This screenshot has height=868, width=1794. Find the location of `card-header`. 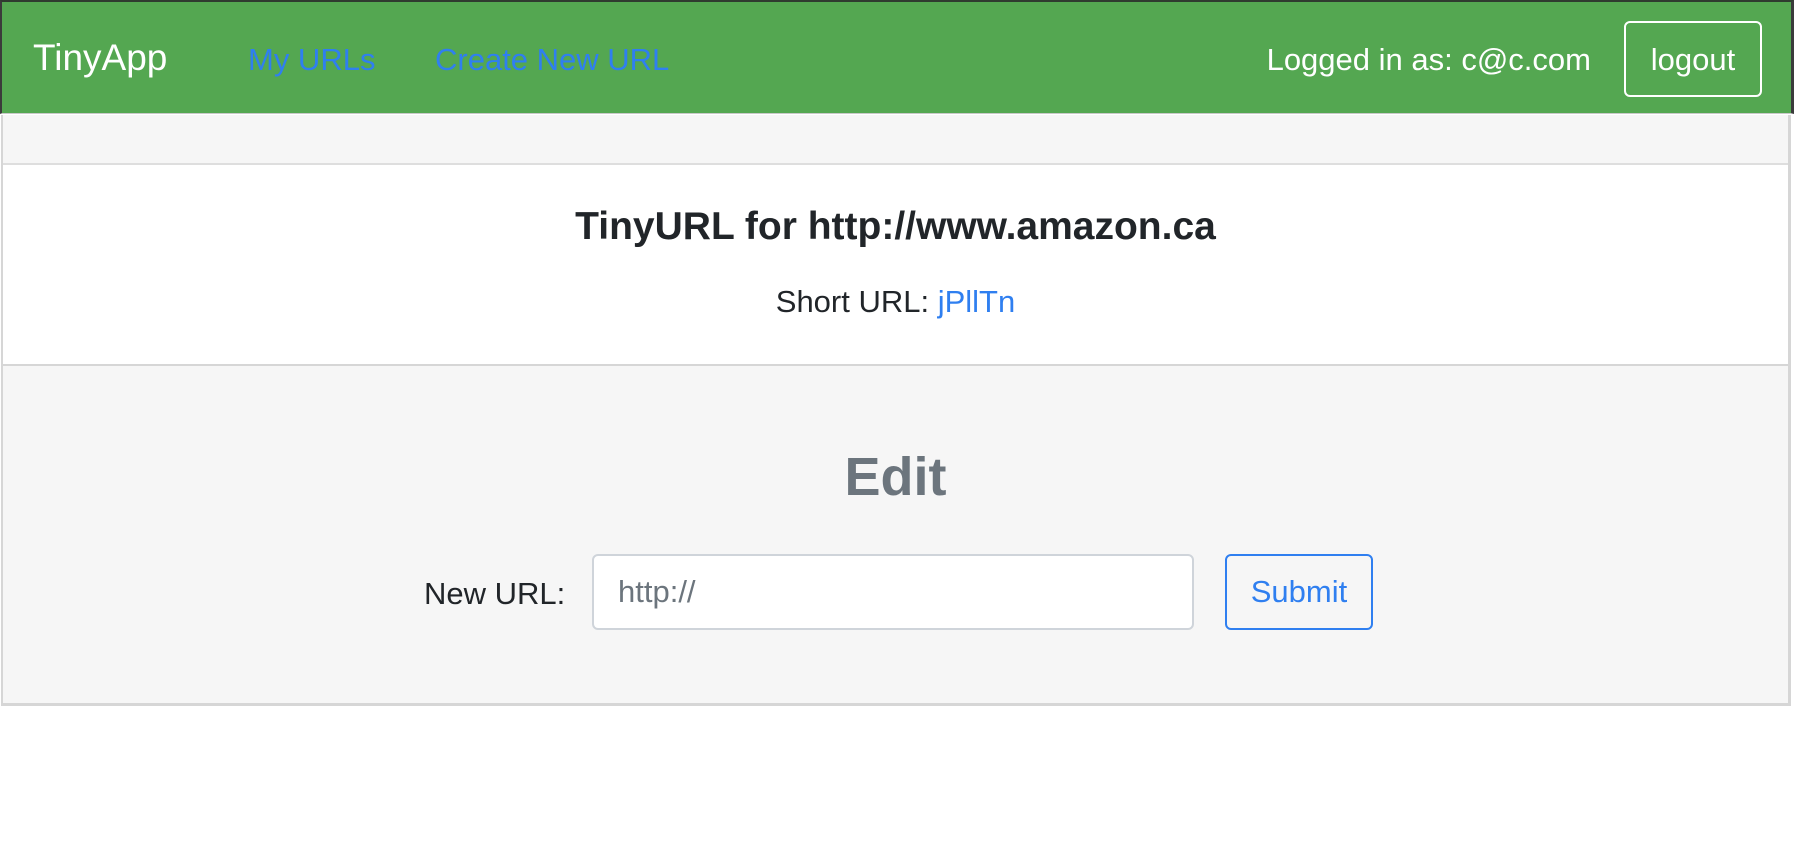

card-header is located at coordinates (895, 140).